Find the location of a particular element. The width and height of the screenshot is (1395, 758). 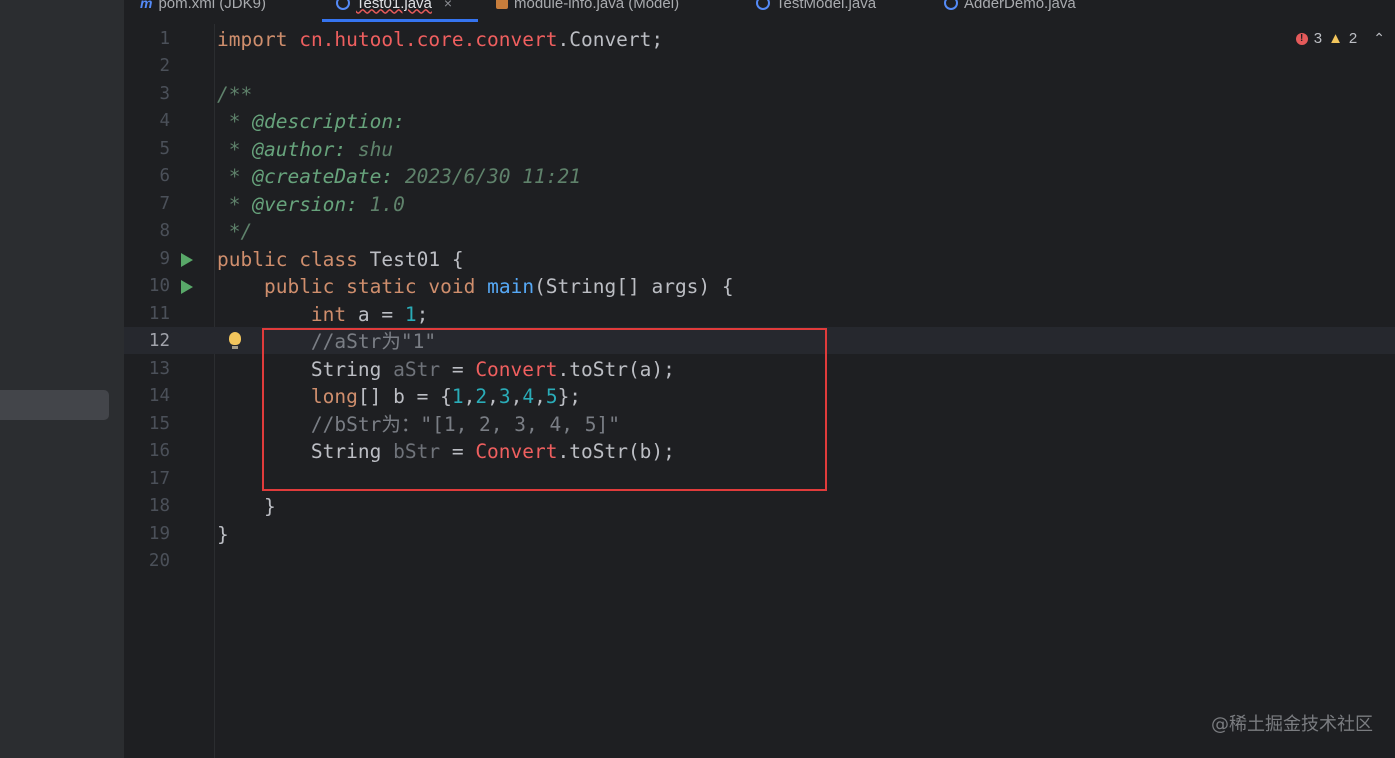

line-number: 1 is located at coordinates (164, 38).